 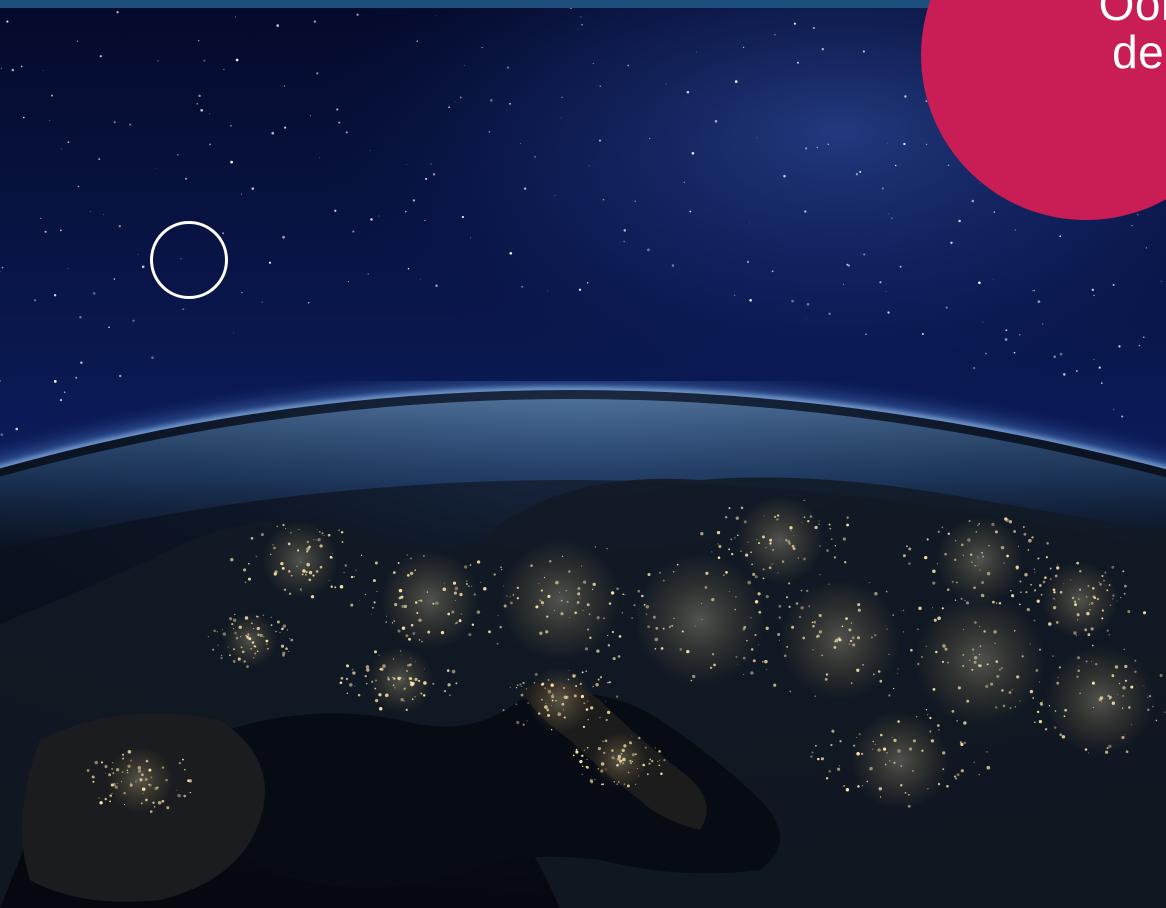 What do you see at coordinates (189, 260) in the screenshot?
I see `highlight-ring` at bounding box center [189, 260].